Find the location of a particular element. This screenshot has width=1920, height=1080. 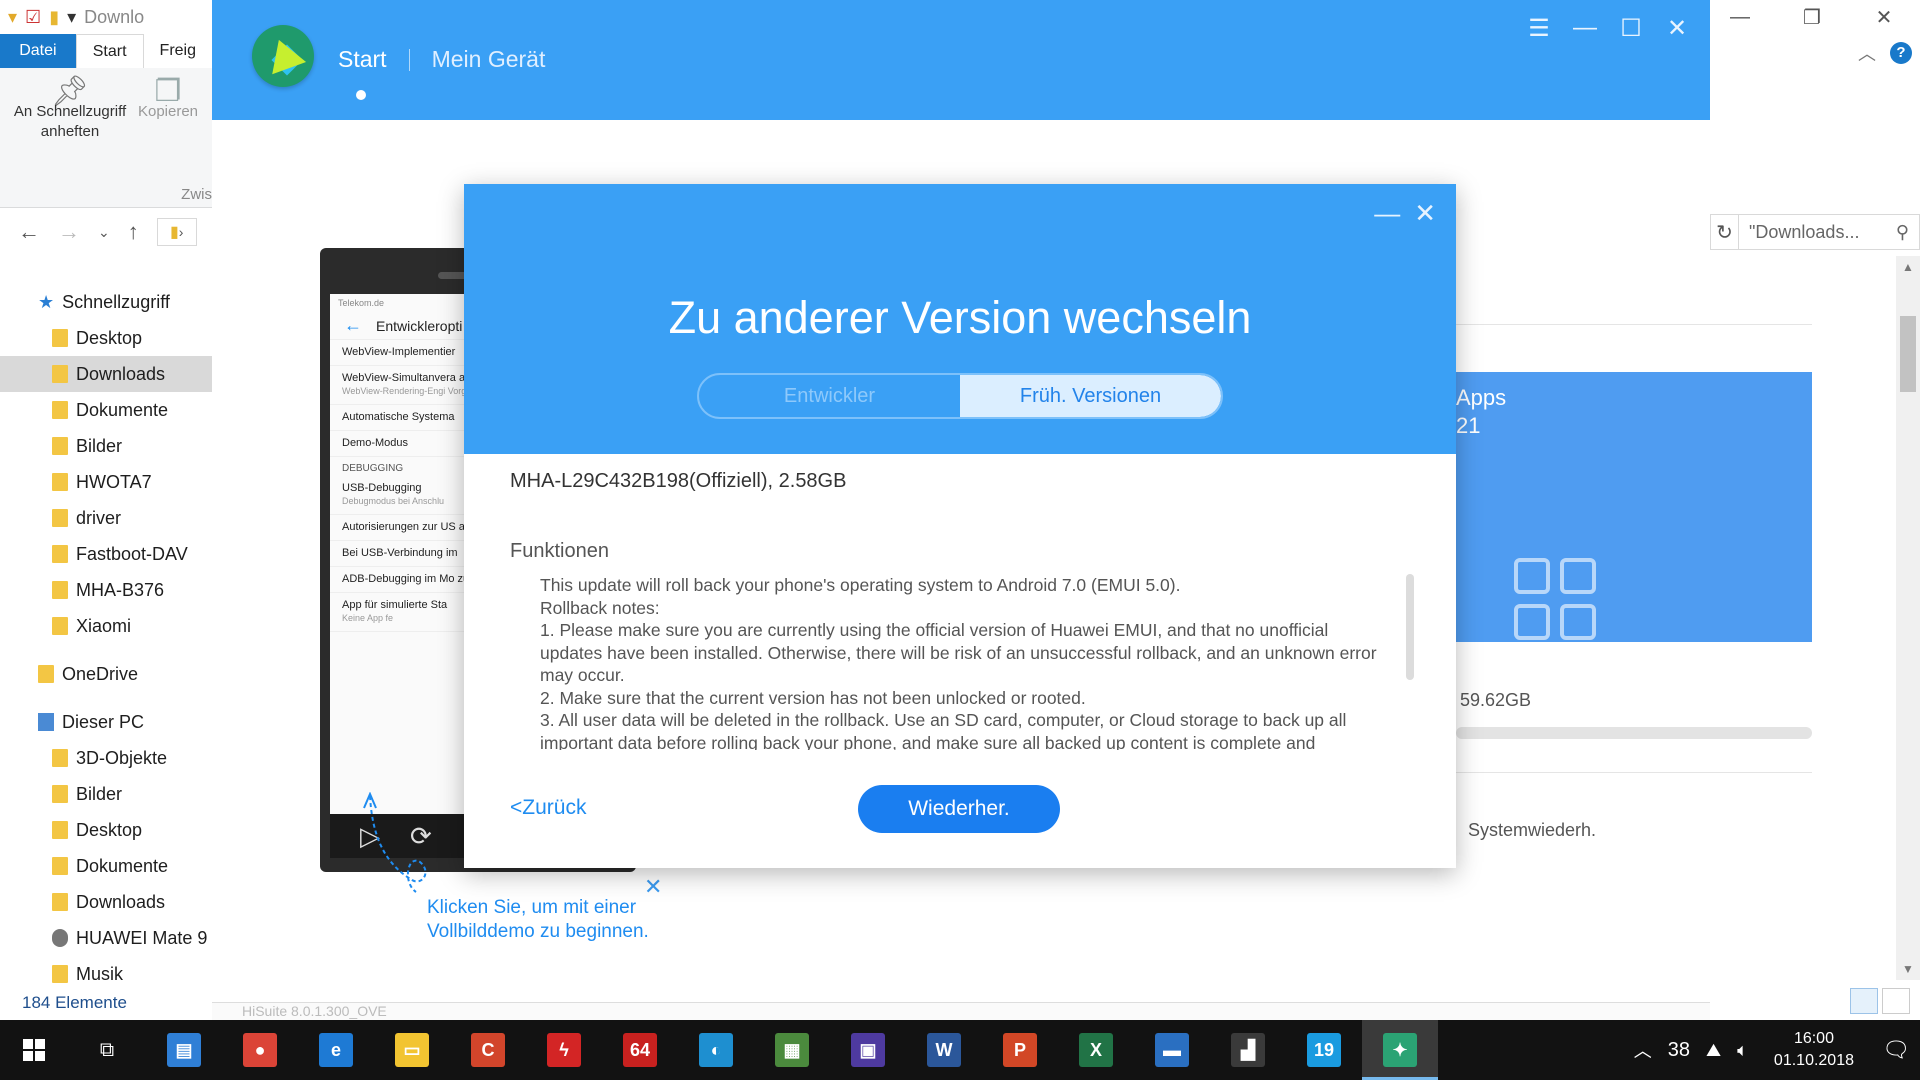

large-icons-view-icon is located at coordinates (1896, 1001).